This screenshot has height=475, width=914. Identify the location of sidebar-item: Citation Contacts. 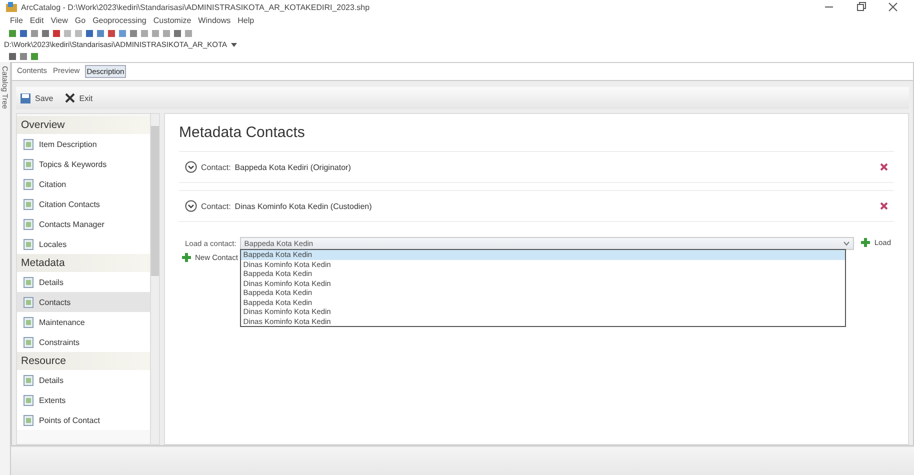
(83, 204).